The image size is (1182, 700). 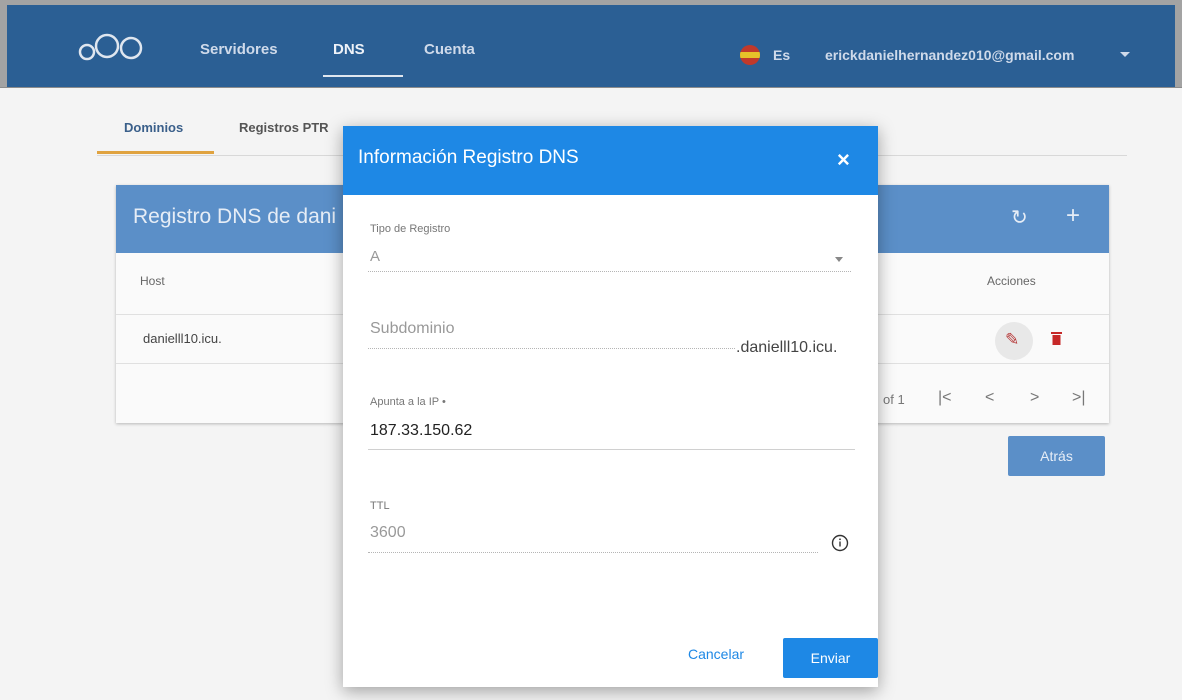 What do you see at coordinates (843, 160) in the screenshot?
I see `close-icon: ×` at bounding box center [843, 160].